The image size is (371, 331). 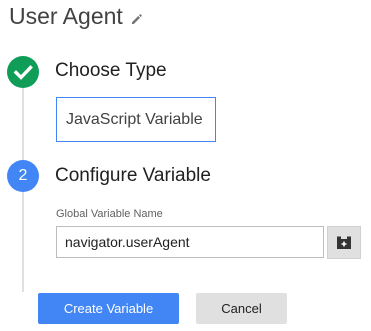 I want to click on check-icon, so click(x=23, y=78).